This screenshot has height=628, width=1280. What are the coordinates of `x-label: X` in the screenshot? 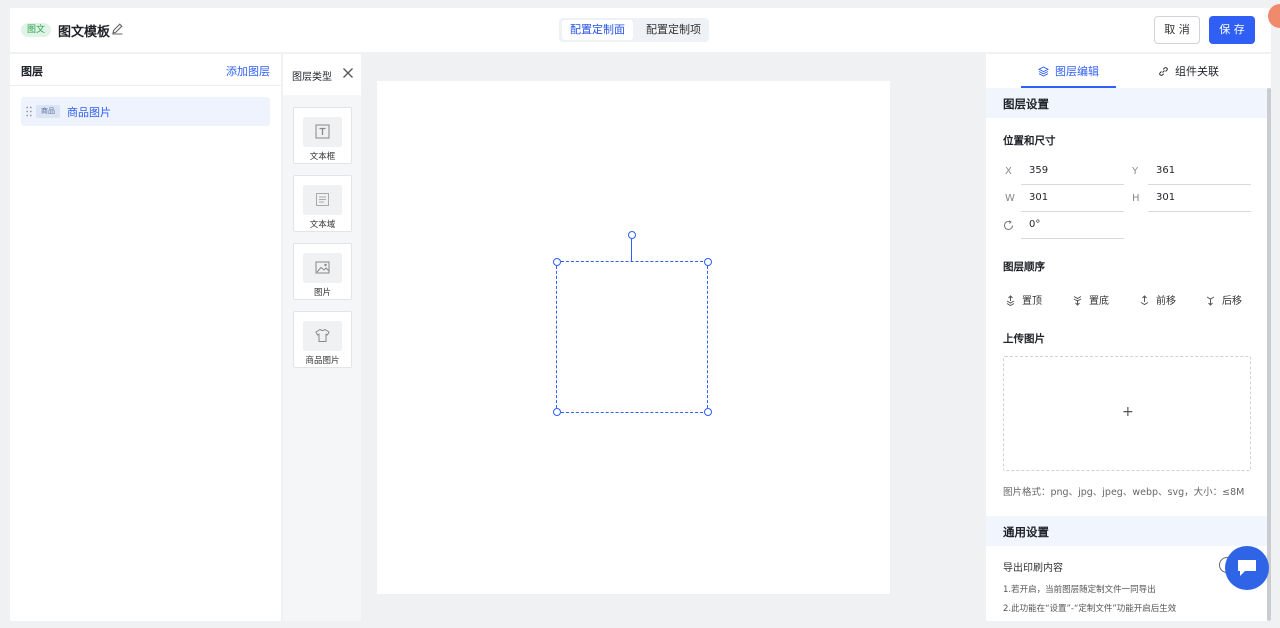 It's located at (1008, 171).